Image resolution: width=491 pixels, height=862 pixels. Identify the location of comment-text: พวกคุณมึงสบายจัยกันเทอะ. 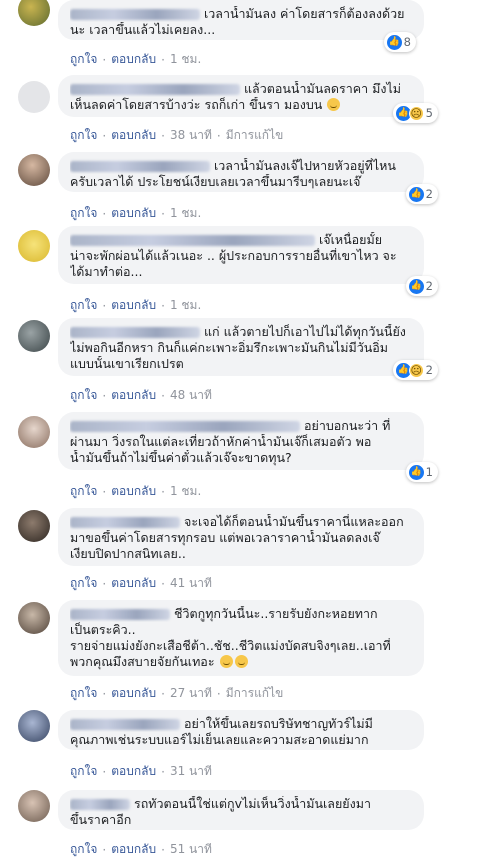
(241, 662).